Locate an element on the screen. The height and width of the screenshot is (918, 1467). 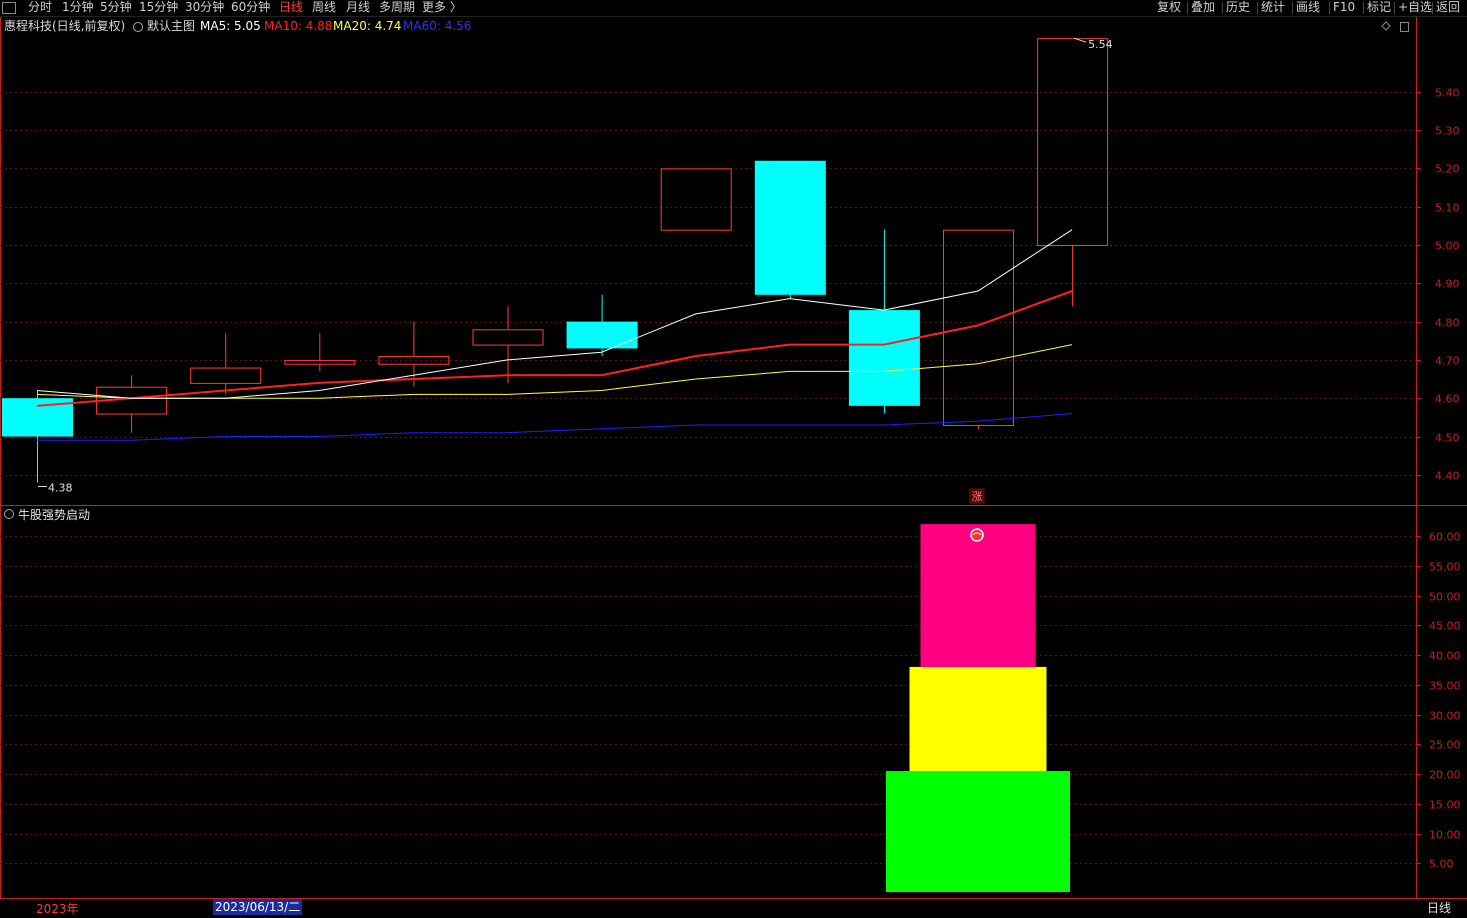
indicator-tick-label: 10.00 is located at coordinates (1445, 835).